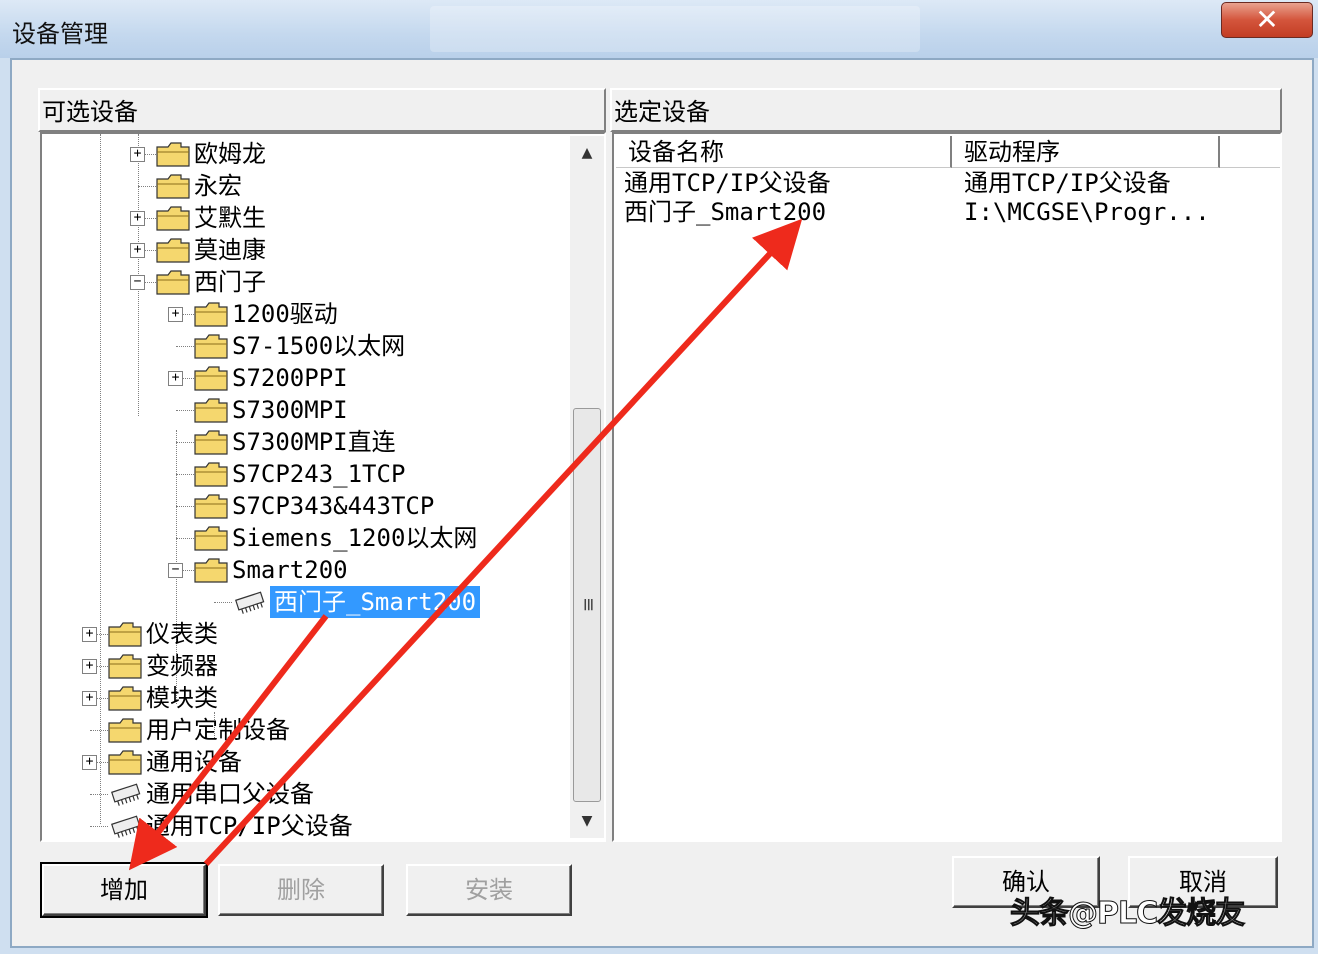 This screenshot has width=1318, height=954. Describe the element at coordinates (285, 314) in the screenshot. I see `tree-node-label: 1200驱动` at that location.